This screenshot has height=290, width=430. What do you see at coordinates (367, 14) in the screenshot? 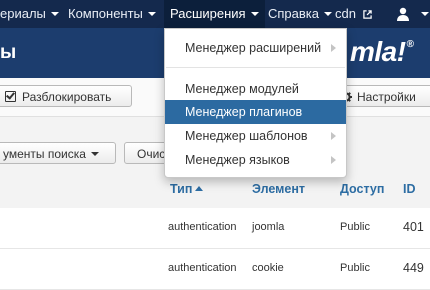
I see `external-link-icon` at bounding box center [367, 14].